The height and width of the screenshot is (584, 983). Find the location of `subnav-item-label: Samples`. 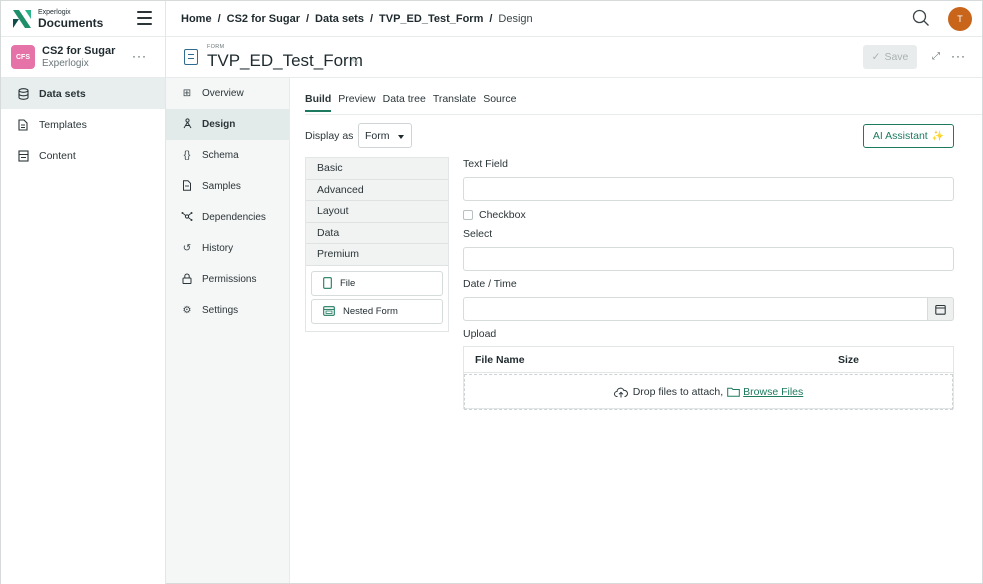

subnav-item-label: Samples is located at coordinates (221, 186).